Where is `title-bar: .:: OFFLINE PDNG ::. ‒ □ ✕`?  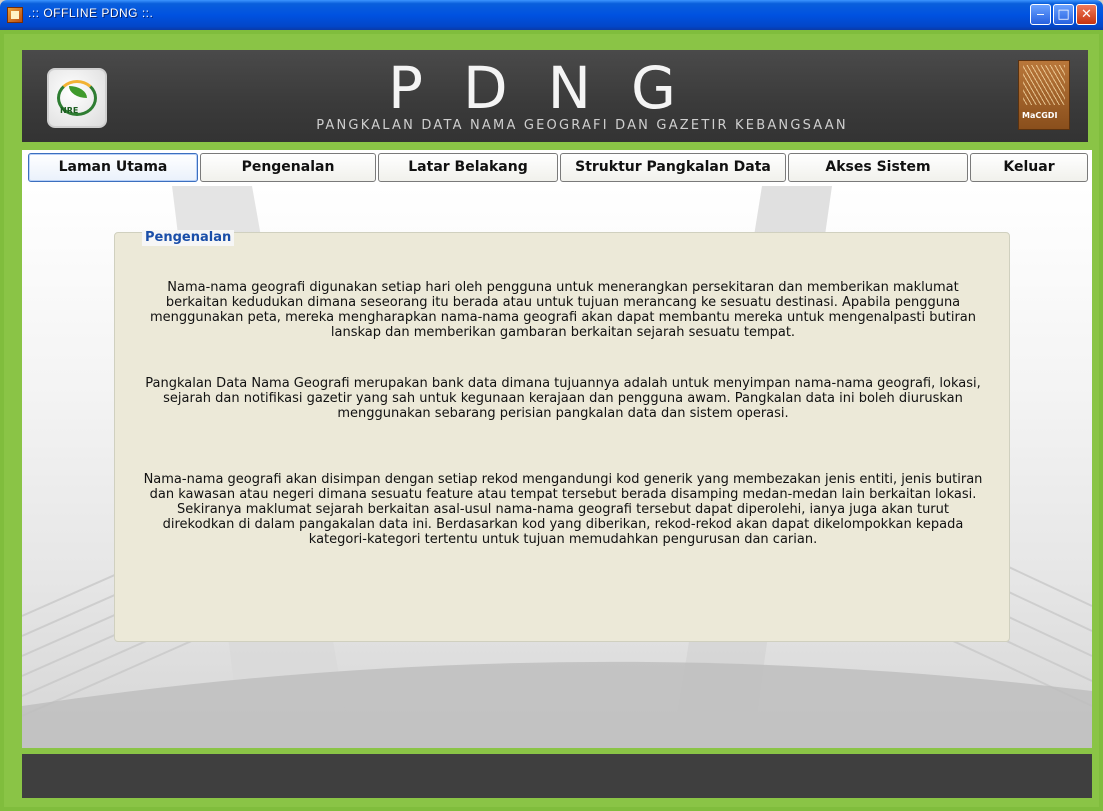 title-bar: .:: OFFLINE PDNG ::. ‒ □ ✕ is located at coordinates (551, 15).